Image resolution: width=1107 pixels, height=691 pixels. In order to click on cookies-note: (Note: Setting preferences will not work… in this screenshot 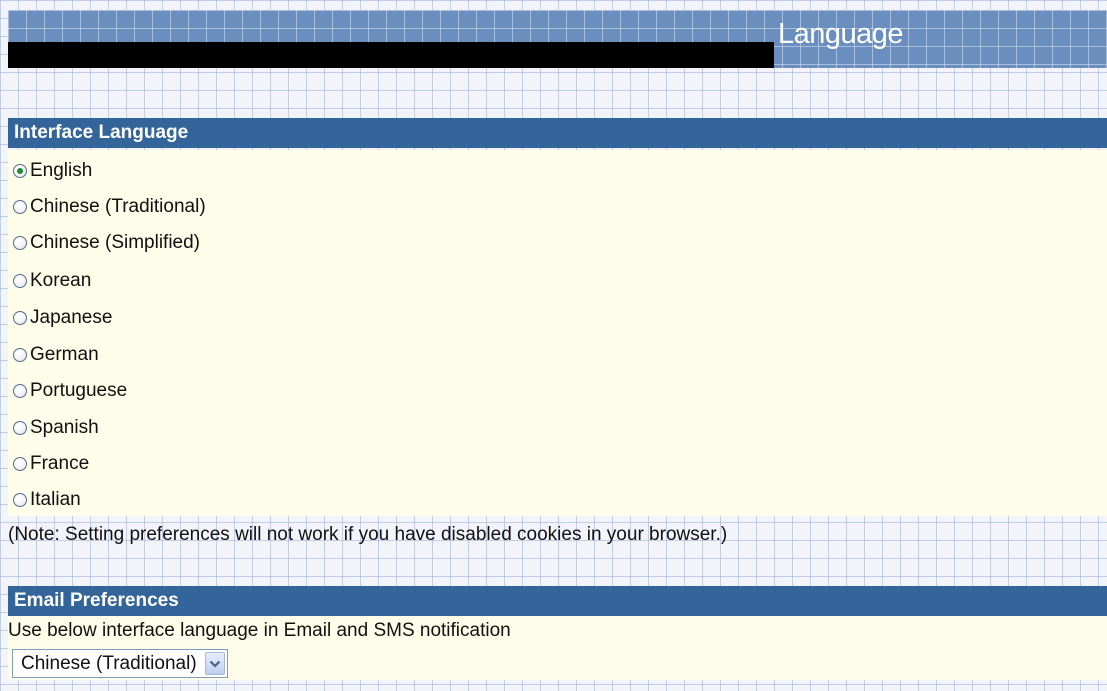, I will do `click(368, 534)`.